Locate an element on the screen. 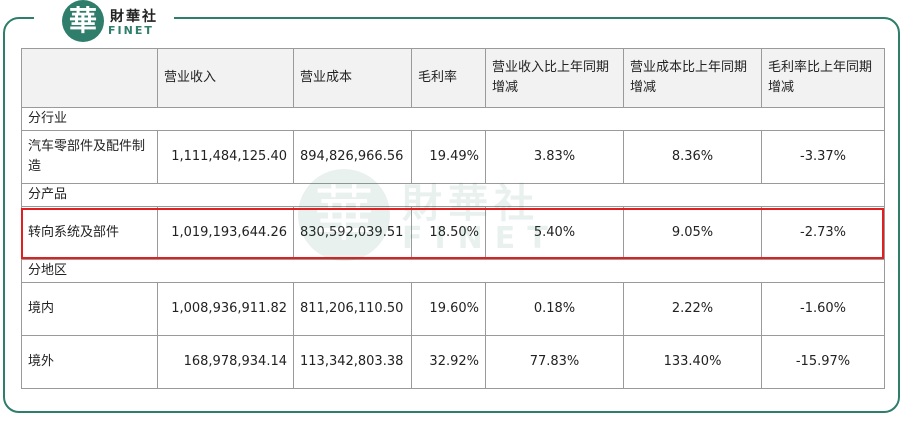 This screenshot has height=435, width=905. row-margin-change: -2.73% is located at coordinates (823, 233).